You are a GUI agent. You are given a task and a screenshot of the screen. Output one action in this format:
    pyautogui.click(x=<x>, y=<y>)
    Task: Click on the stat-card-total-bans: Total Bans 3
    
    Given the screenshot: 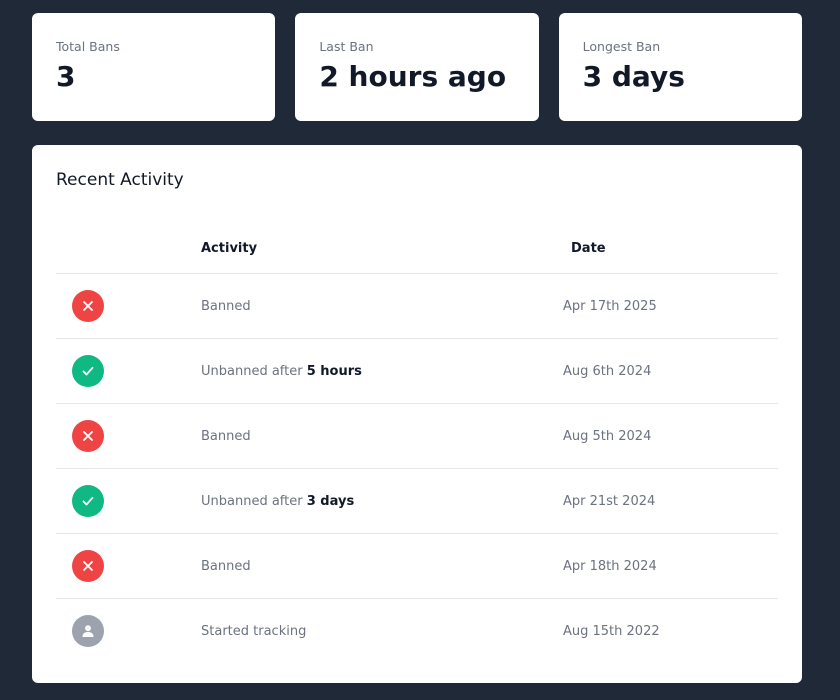 What is the action you would take?
    pyautogui.click(x=154, y=67)
    